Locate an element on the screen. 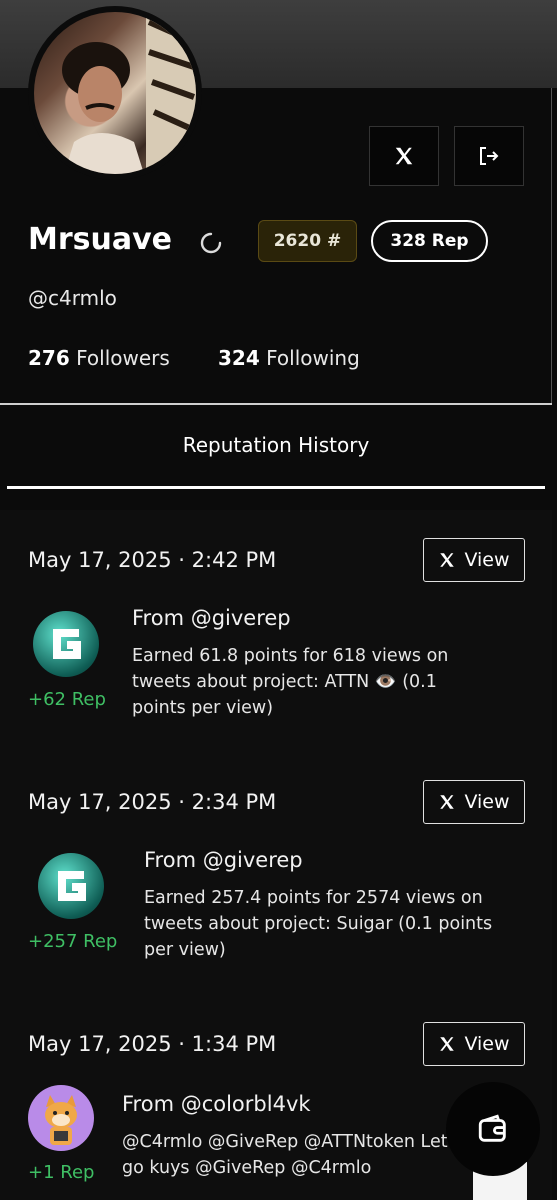 The height and width of the screenshot is (1200, 557). followers-count: 276 is located at coordinates (49, 358).